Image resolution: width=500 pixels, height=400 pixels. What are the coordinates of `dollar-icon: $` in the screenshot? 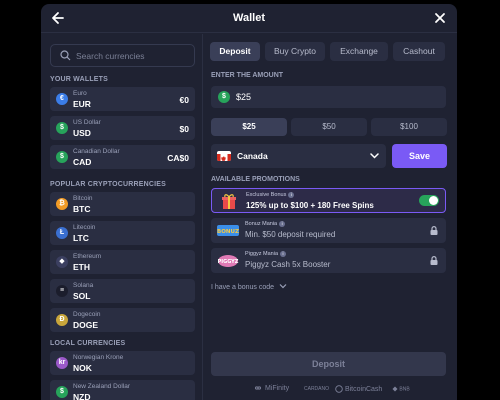 It's located at (224, 97).